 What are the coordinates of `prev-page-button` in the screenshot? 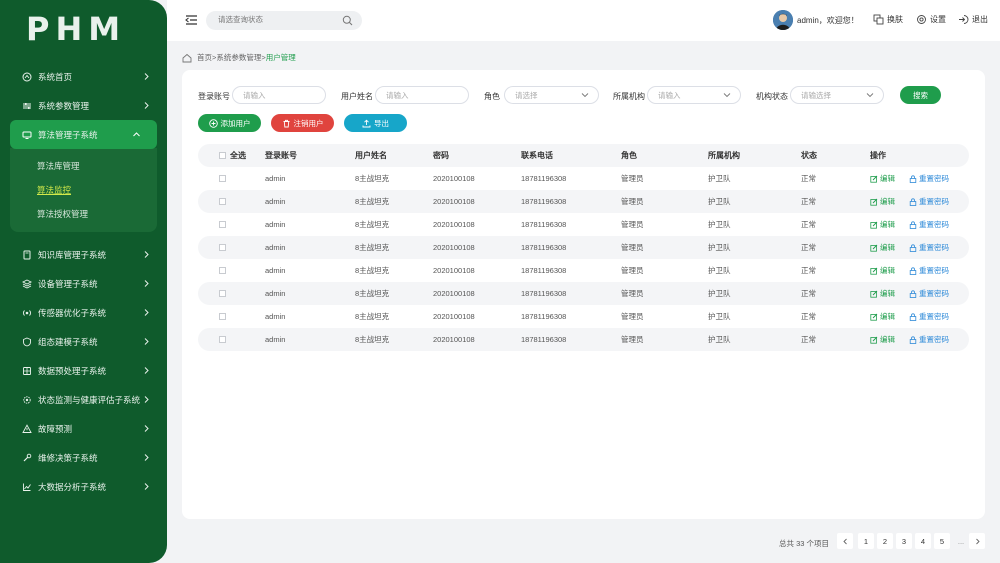 It's located at (845, 541).